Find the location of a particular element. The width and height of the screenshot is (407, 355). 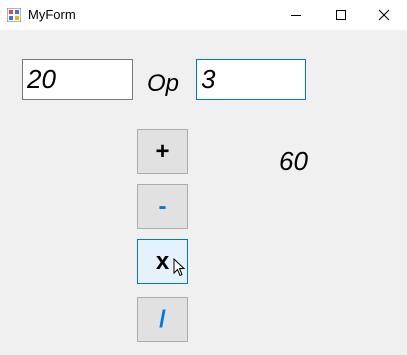

result-label: 60 is located at coordinates (293, 161).